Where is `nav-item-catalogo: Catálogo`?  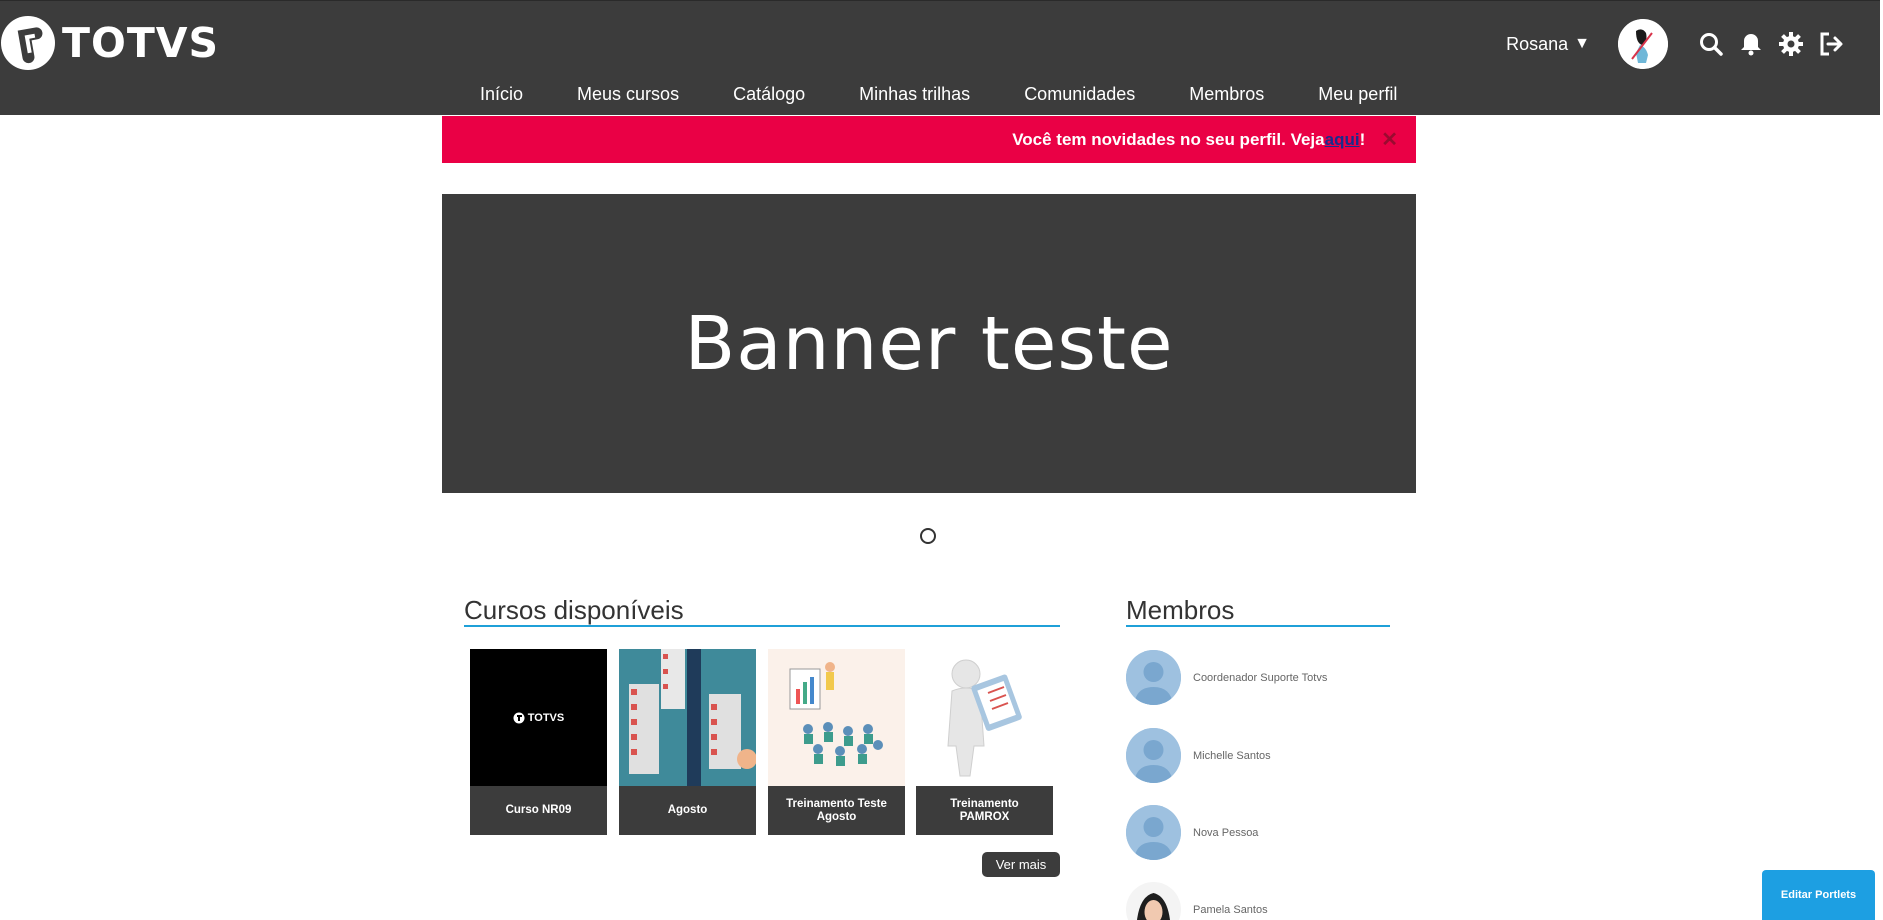
nav-item-catalogo: Catálogo is located at coordinates (769, 94).